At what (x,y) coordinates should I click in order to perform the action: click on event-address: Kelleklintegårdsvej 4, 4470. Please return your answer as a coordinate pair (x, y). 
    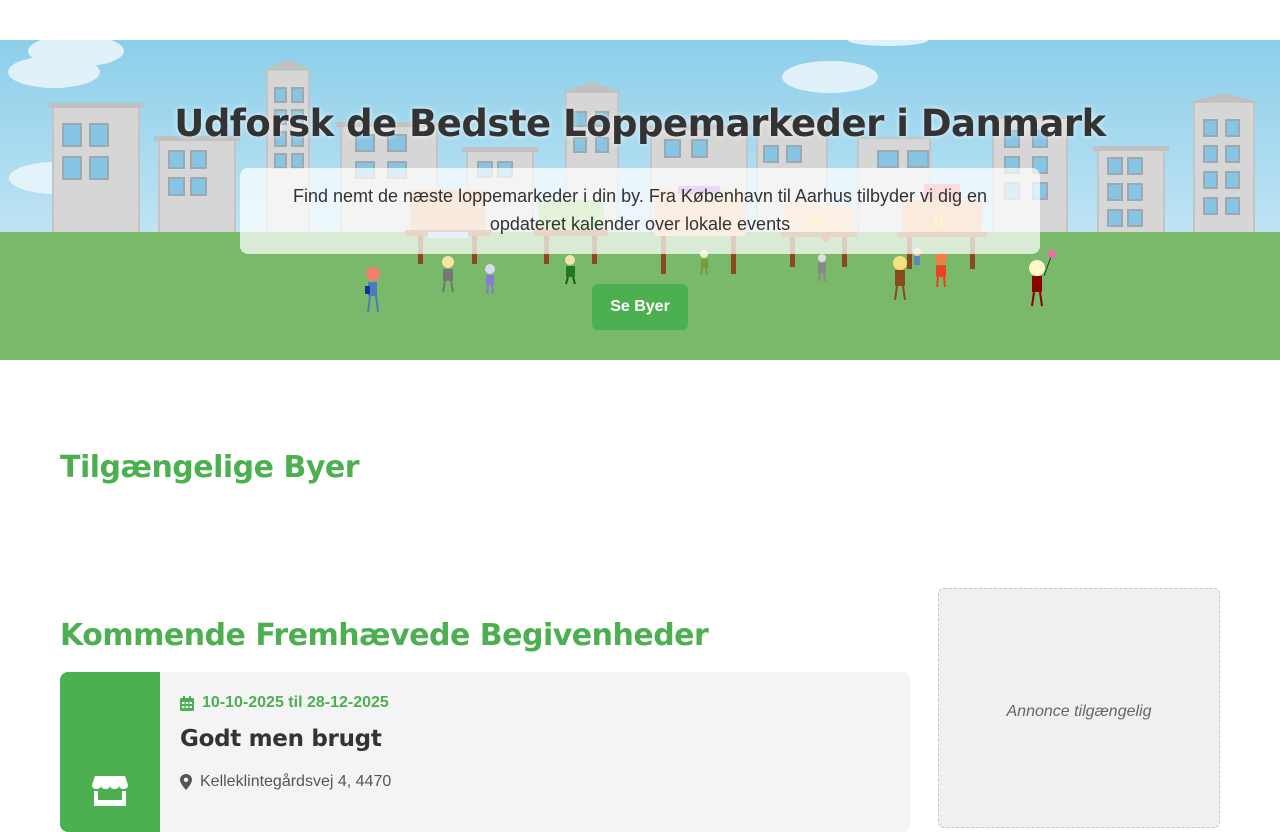
    Looking at the image, I should click on (285, 782).